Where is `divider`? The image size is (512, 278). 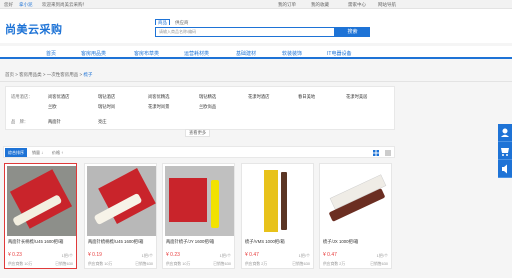
divider is located at coordinates (256, 81).